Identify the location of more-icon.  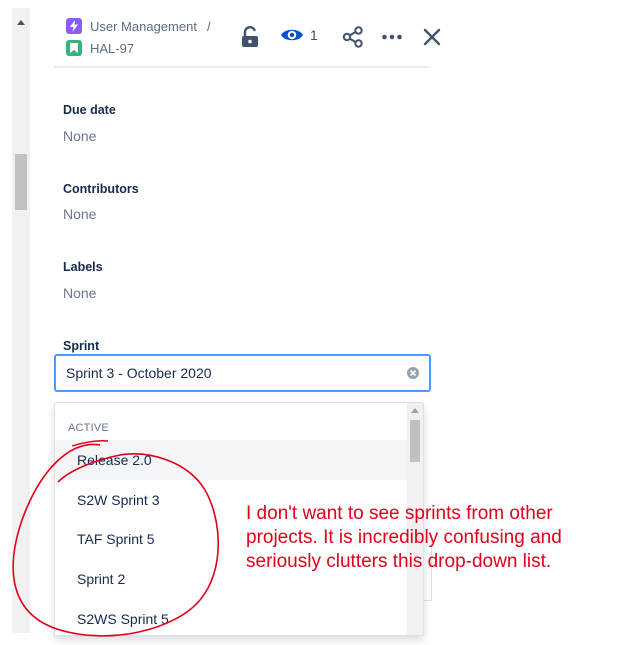
(392, 37).